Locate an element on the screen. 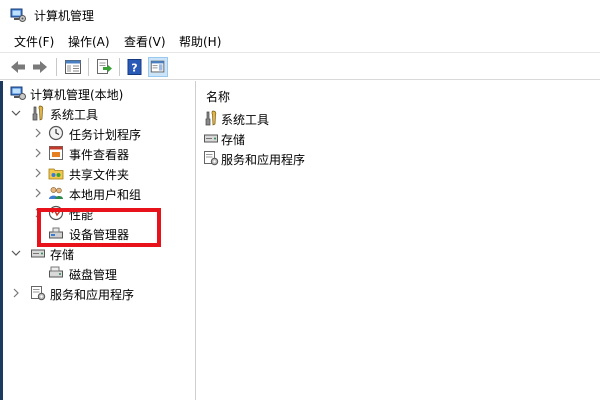 This screenshot has height=400, width=600. tree-item-label: 服务和应用程序 is located at coordinates (92, 295).